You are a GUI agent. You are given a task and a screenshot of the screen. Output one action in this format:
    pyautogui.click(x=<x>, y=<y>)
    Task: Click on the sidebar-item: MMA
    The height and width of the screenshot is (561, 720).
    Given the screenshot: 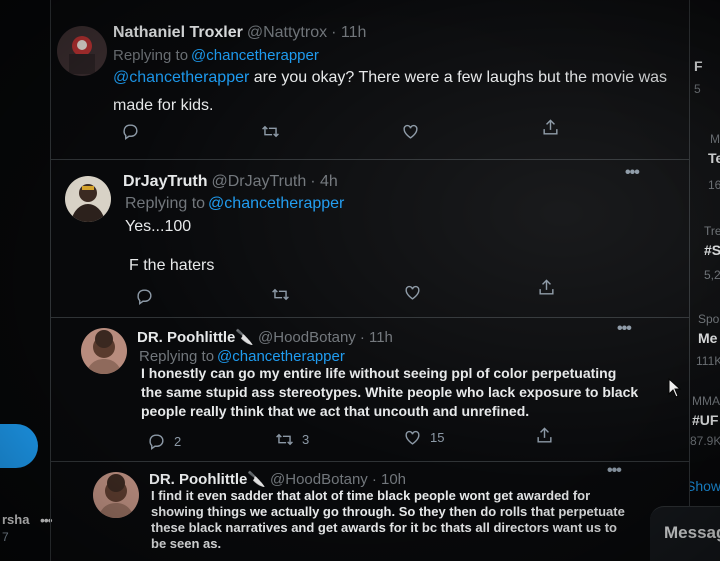 What is the action you would take?
    pyautogui.click(x=706, y=401)
    